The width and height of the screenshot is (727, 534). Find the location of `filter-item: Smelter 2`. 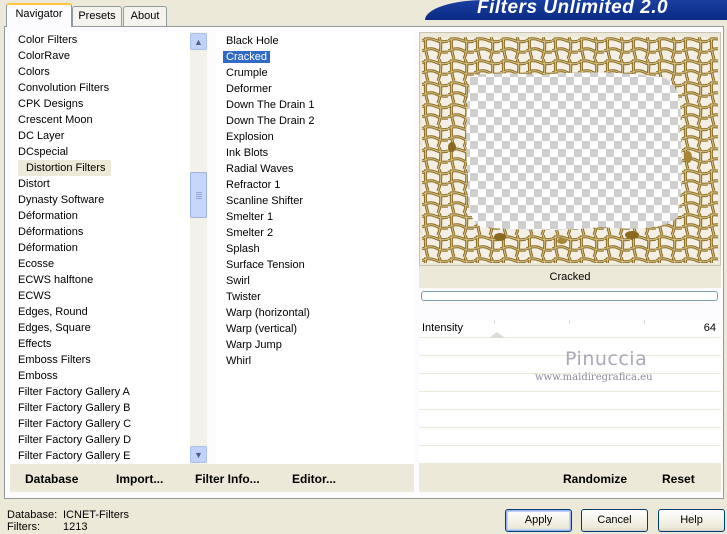

filter-item: Smelter 2 is located at coordinates (315, 233).